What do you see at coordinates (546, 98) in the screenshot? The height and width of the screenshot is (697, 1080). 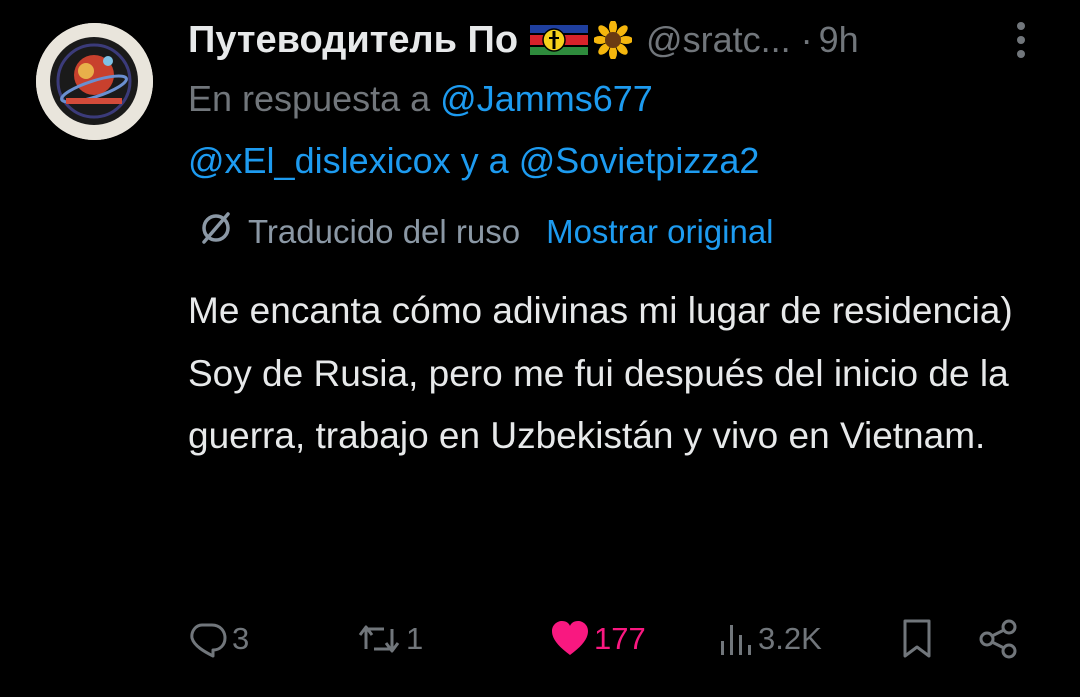 I see `mention-link: @Jamms677` at bounding box center [546, 98].